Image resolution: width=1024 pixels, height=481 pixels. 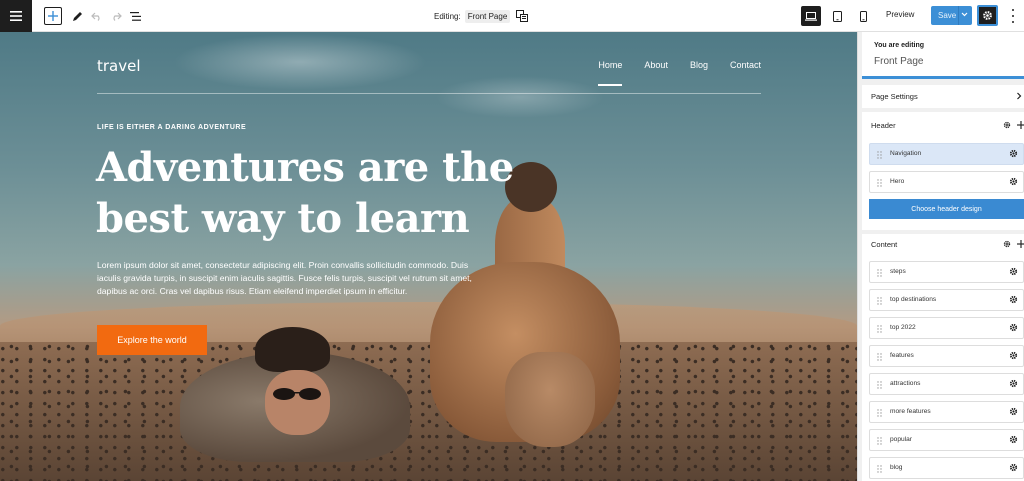 I want to click on nav-contact: Contact, so click(x=745, y=65).